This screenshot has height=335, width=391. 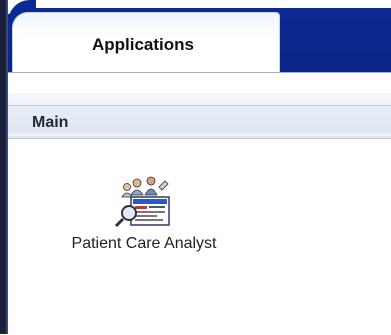 What do you see at coordinates (4, 167) in the screenshot?
I see `window-frame` at bounding box center [4, 167].